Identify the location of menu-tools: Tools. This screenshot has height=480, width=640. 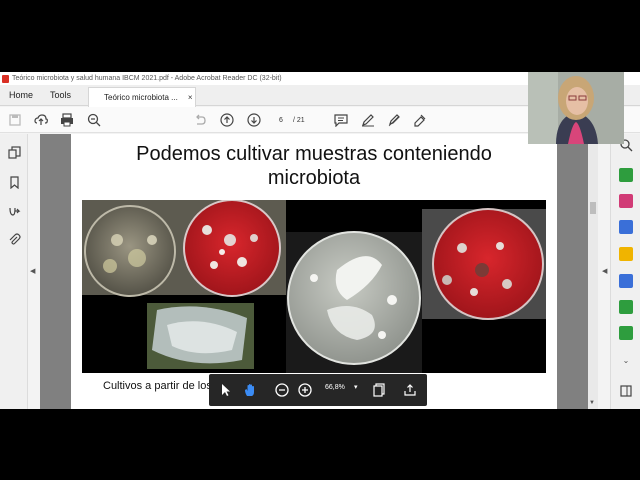
(60, 95).